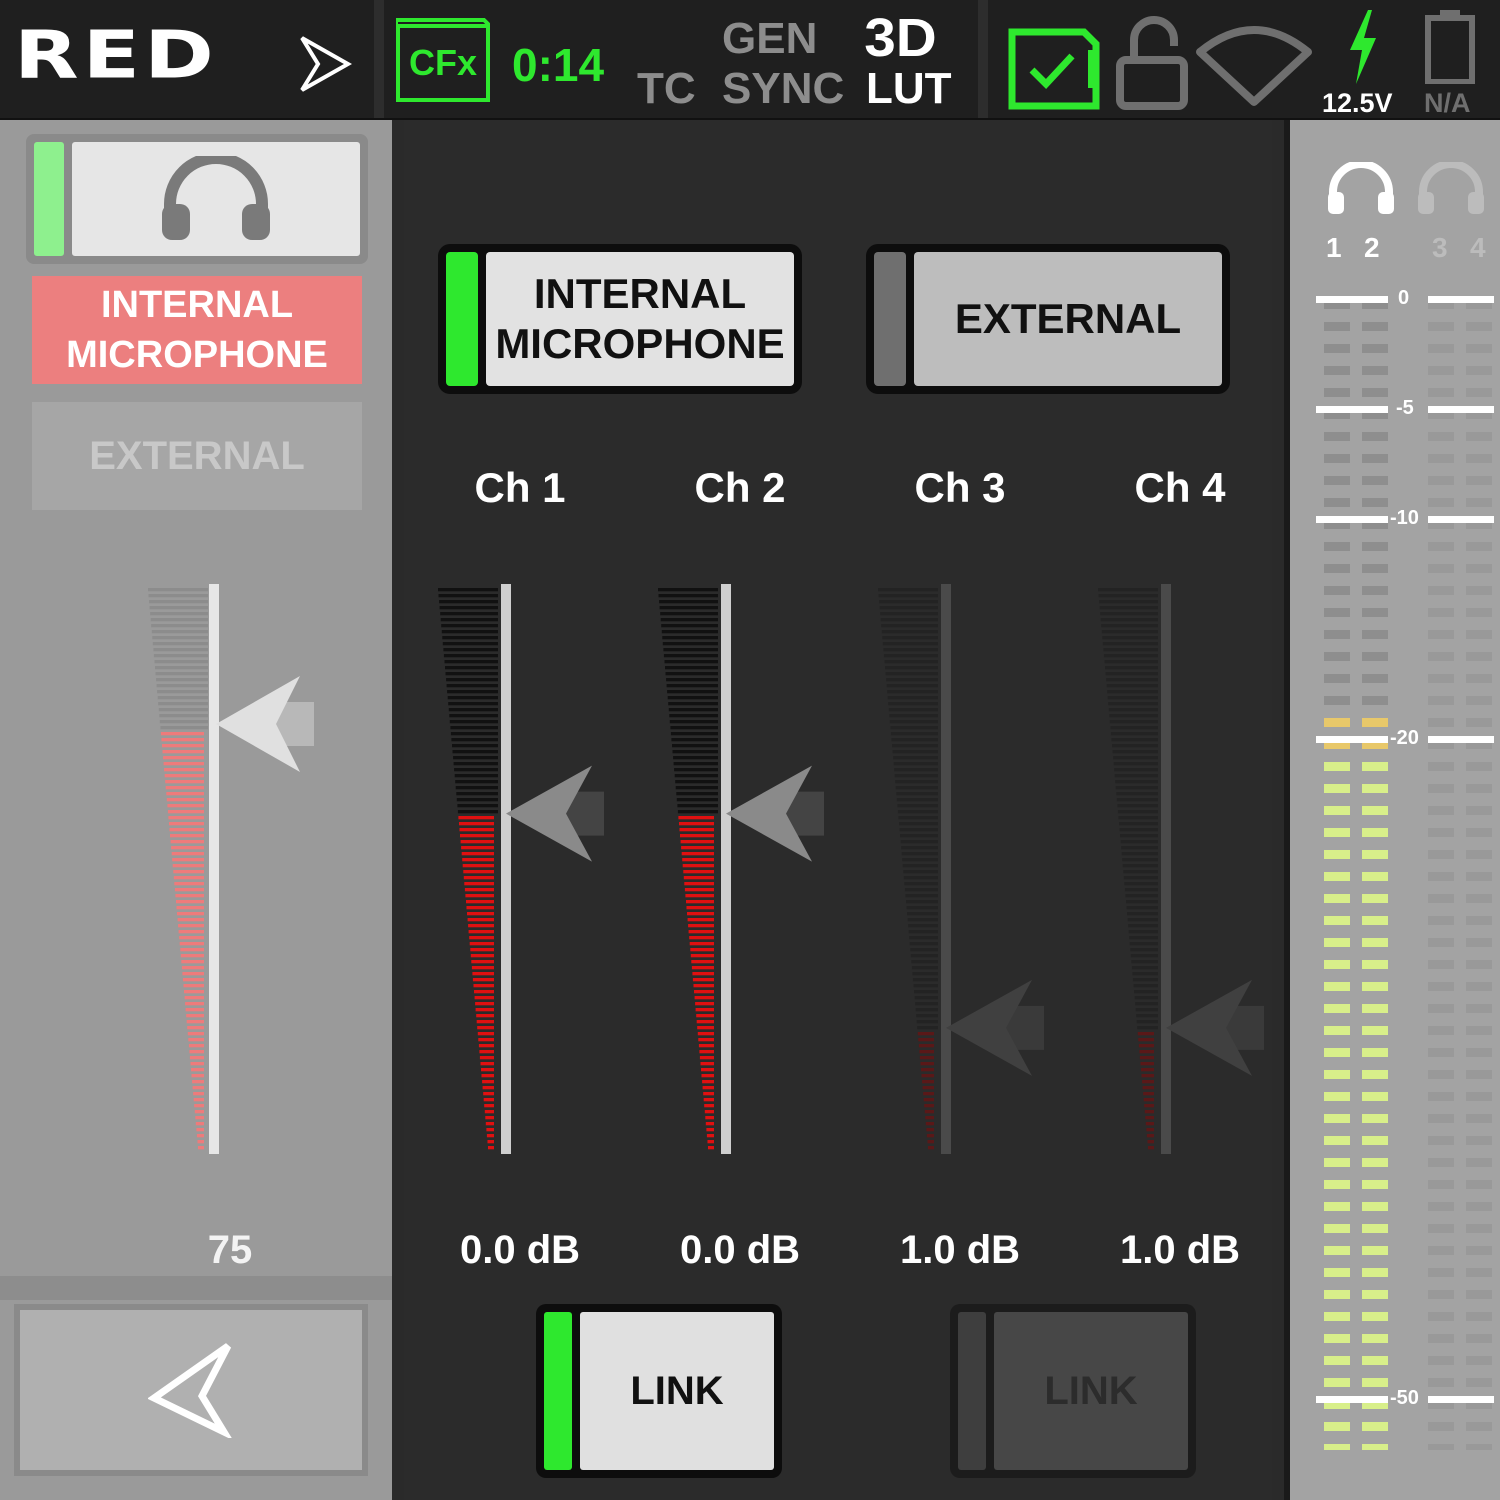 This screenshot has width=1500, height=1500. What do you see at coordinates (1352, 519) in the screenshot?
I see `scale-line-left` at bounding box center [1352, 519].